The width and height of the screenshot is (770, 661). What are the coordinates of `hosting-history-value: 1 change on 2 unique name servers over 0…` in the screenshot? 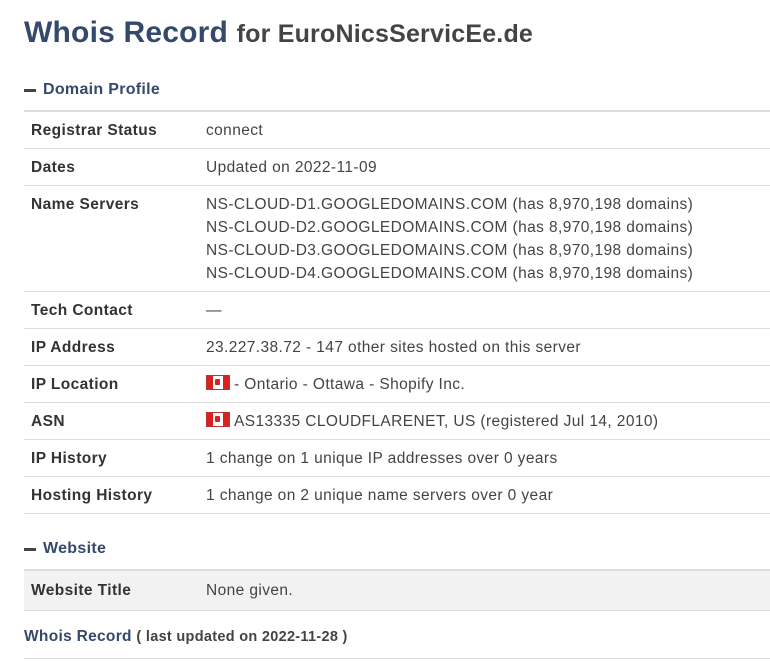 It's located at (481, 495).